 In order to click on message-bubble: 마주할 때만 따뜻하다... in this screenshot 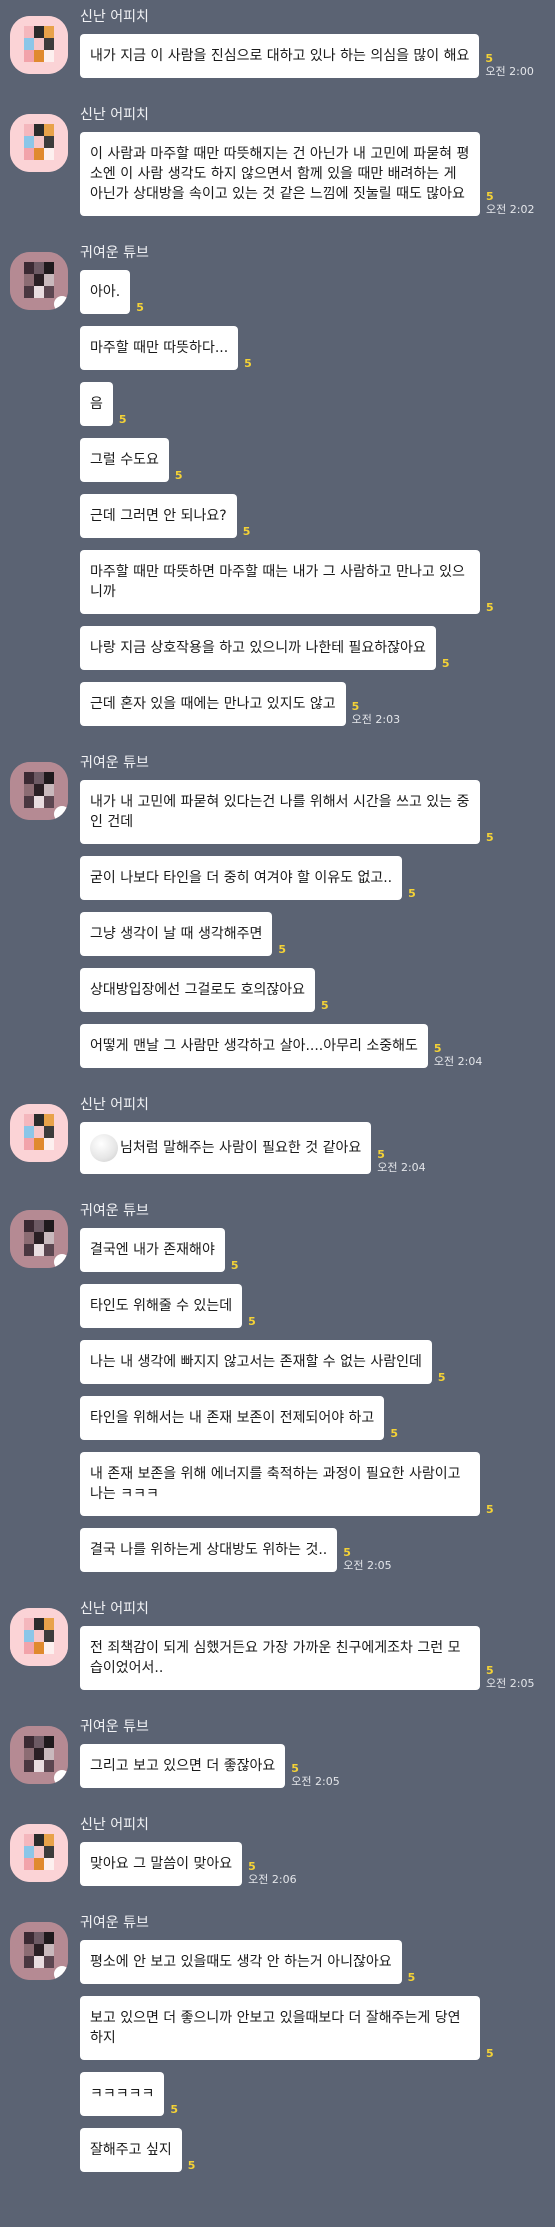, I will do `click(159, 348)`.